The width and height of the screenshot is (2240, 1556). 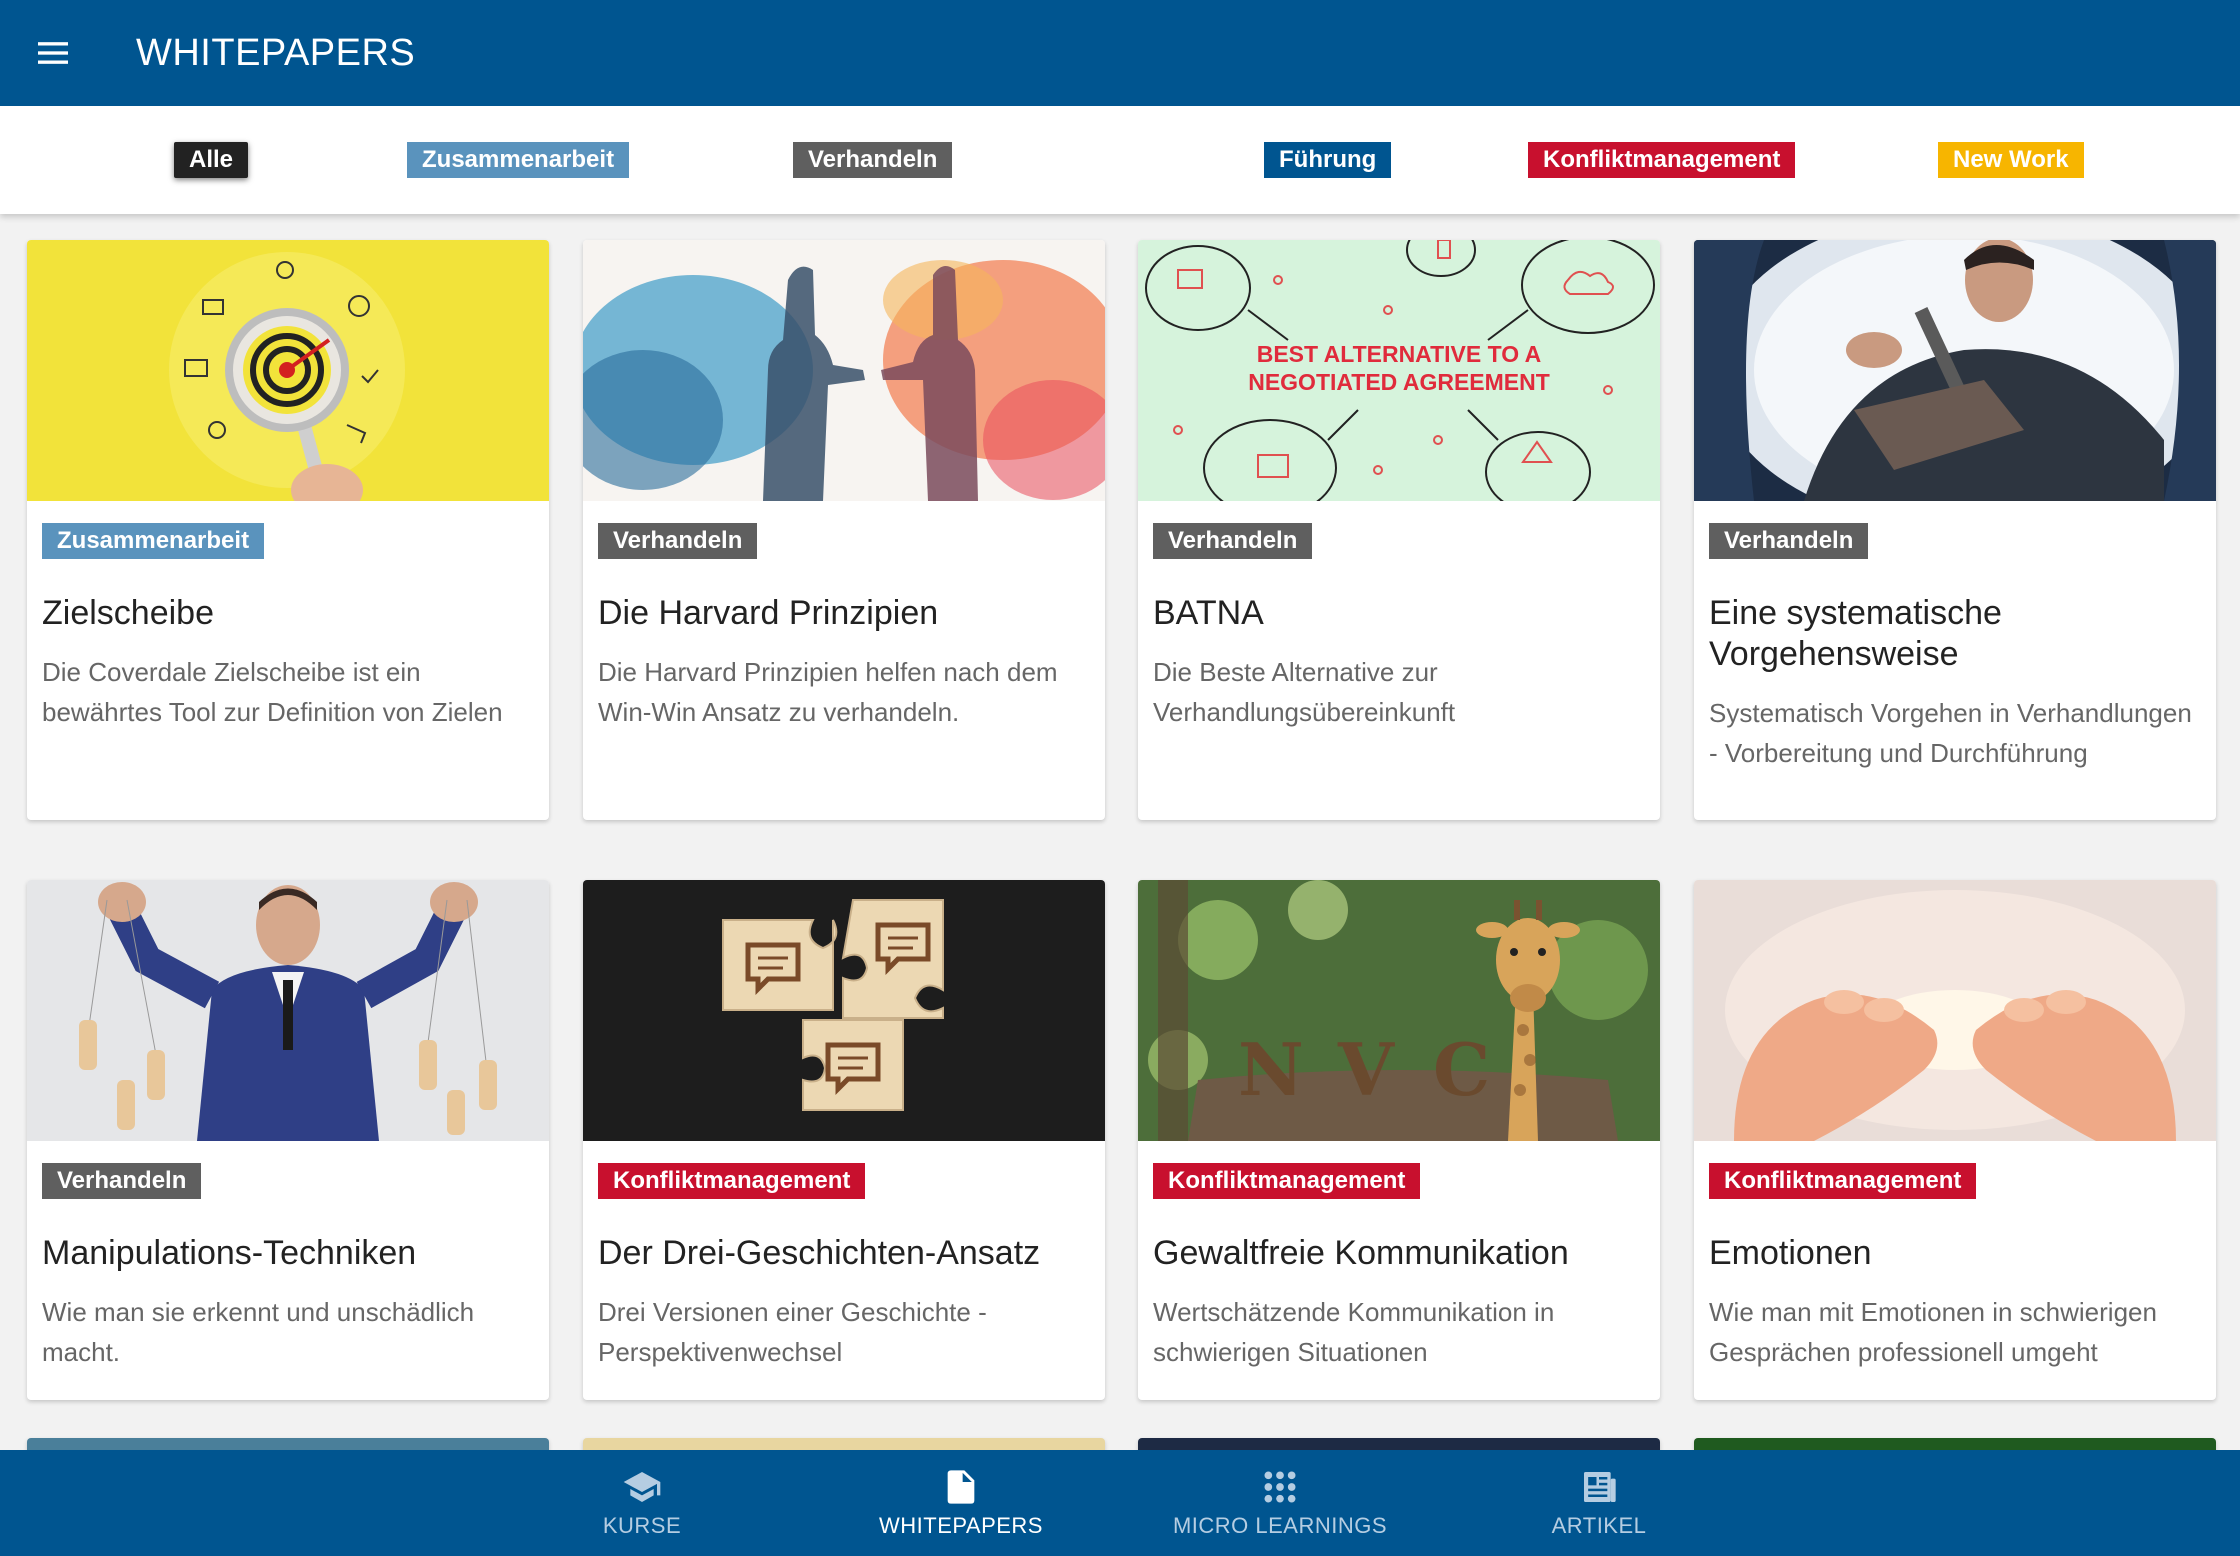 What do you see at coordinates (642, 1503) in the screenshot?
I see `nav-kurse: KURSE` at bounding box center [642, 1503].